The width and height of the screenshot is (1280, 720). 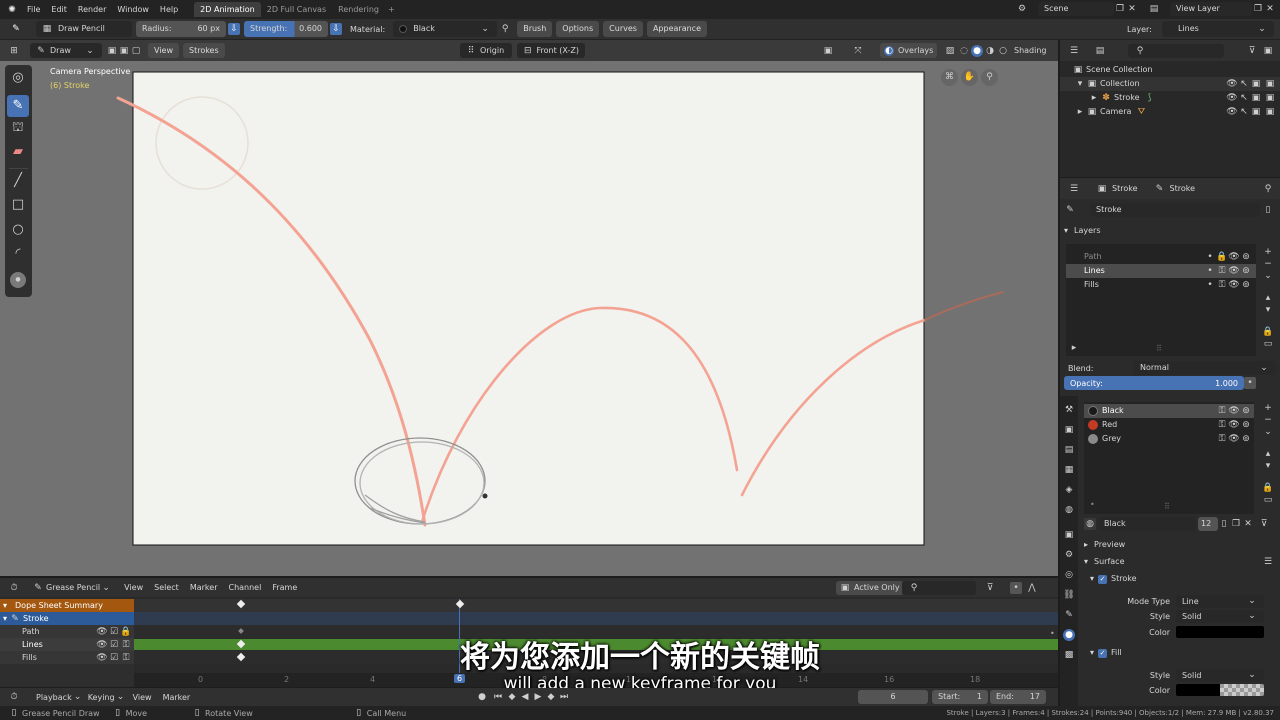 I want to click on layer-selector: Lines ⌄, so click(x=1218, y=29).